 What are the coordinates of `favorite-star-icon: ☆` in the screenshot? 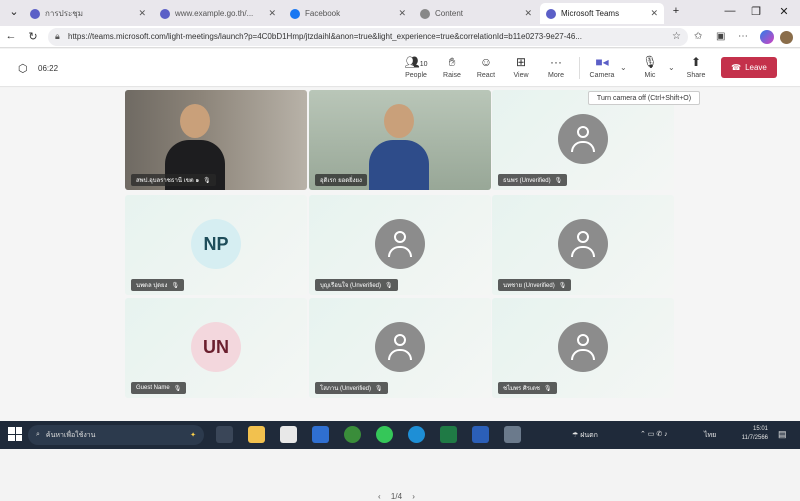 It's located at (676, 36).